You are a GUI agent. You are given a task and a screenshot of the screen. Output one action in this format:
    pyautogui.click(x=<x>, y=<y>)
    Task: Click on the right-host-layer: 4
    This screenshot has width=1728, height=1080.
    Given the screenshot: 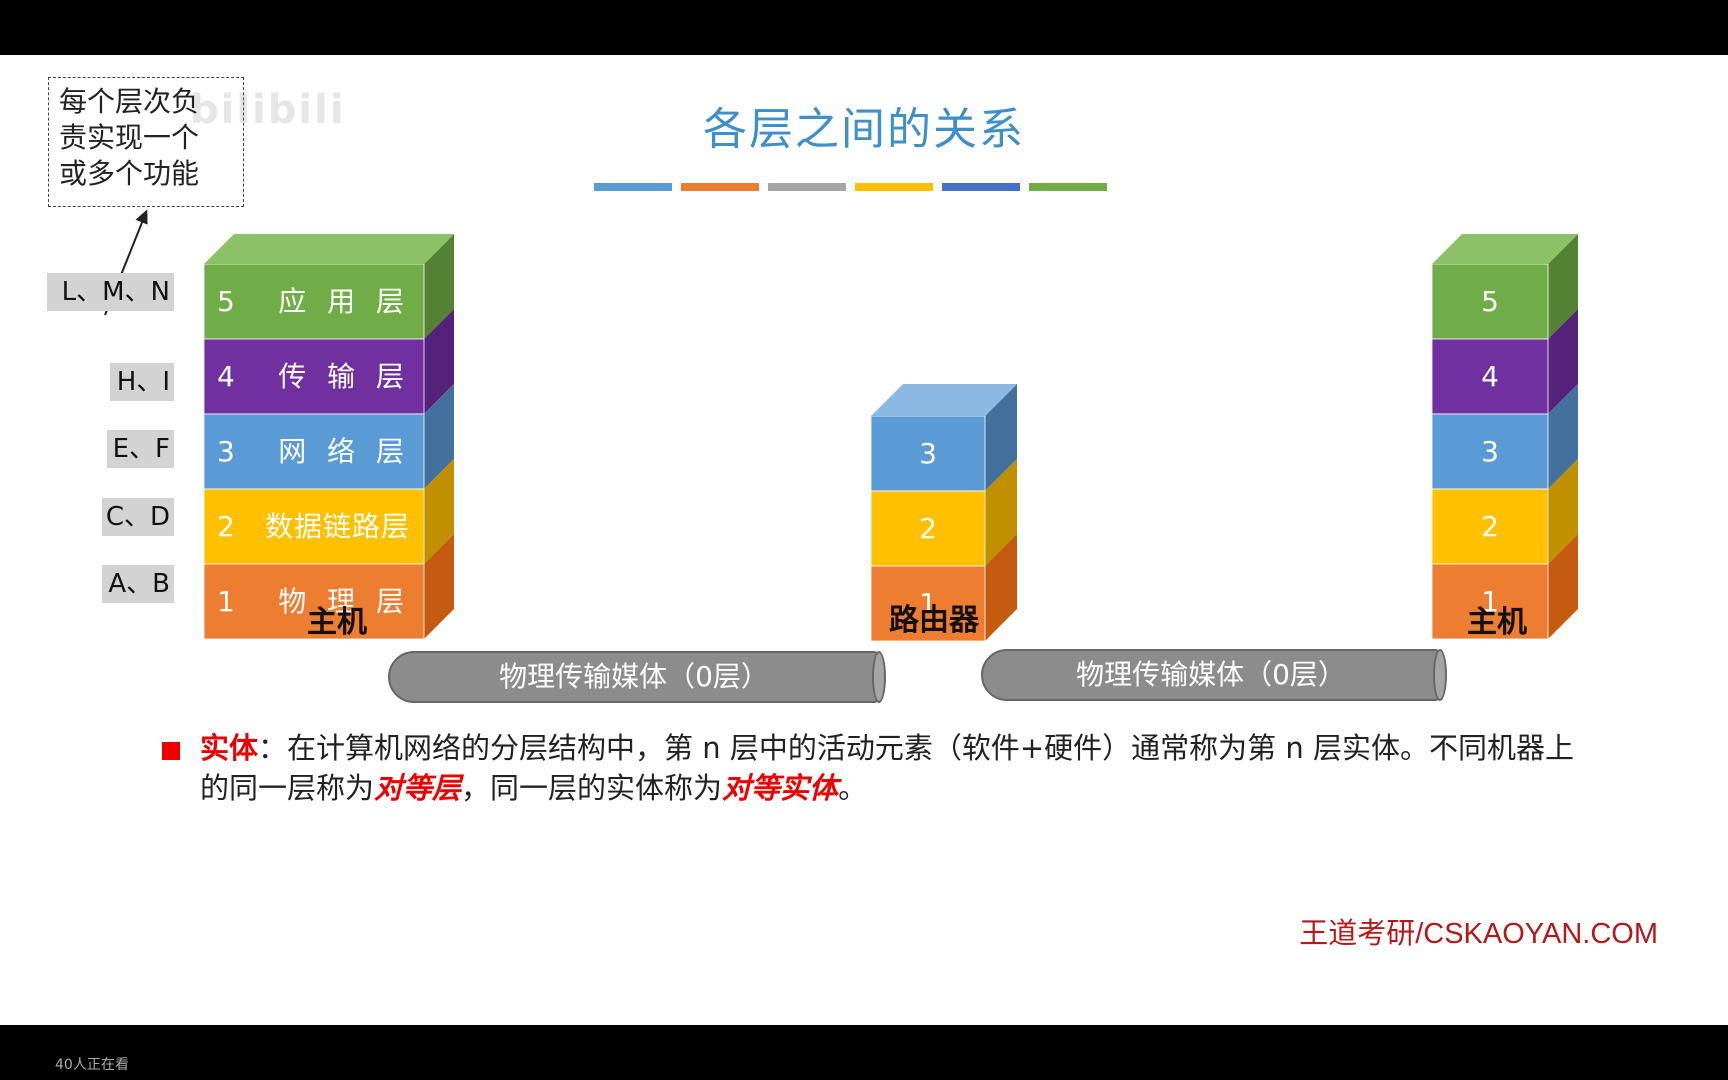 What is the action you would take?
    pyautogui.click(x=1490, y=376)
    